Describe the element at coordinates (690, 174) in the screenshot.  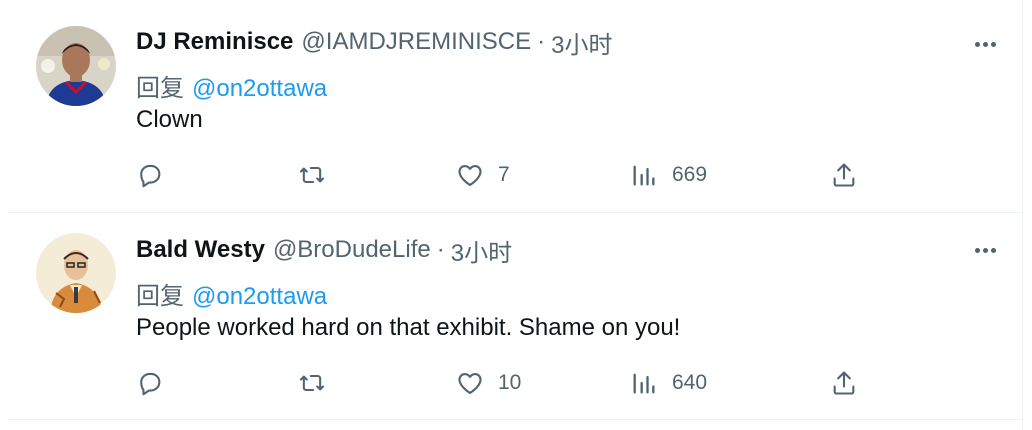
I see `views-count: 669` at that location.